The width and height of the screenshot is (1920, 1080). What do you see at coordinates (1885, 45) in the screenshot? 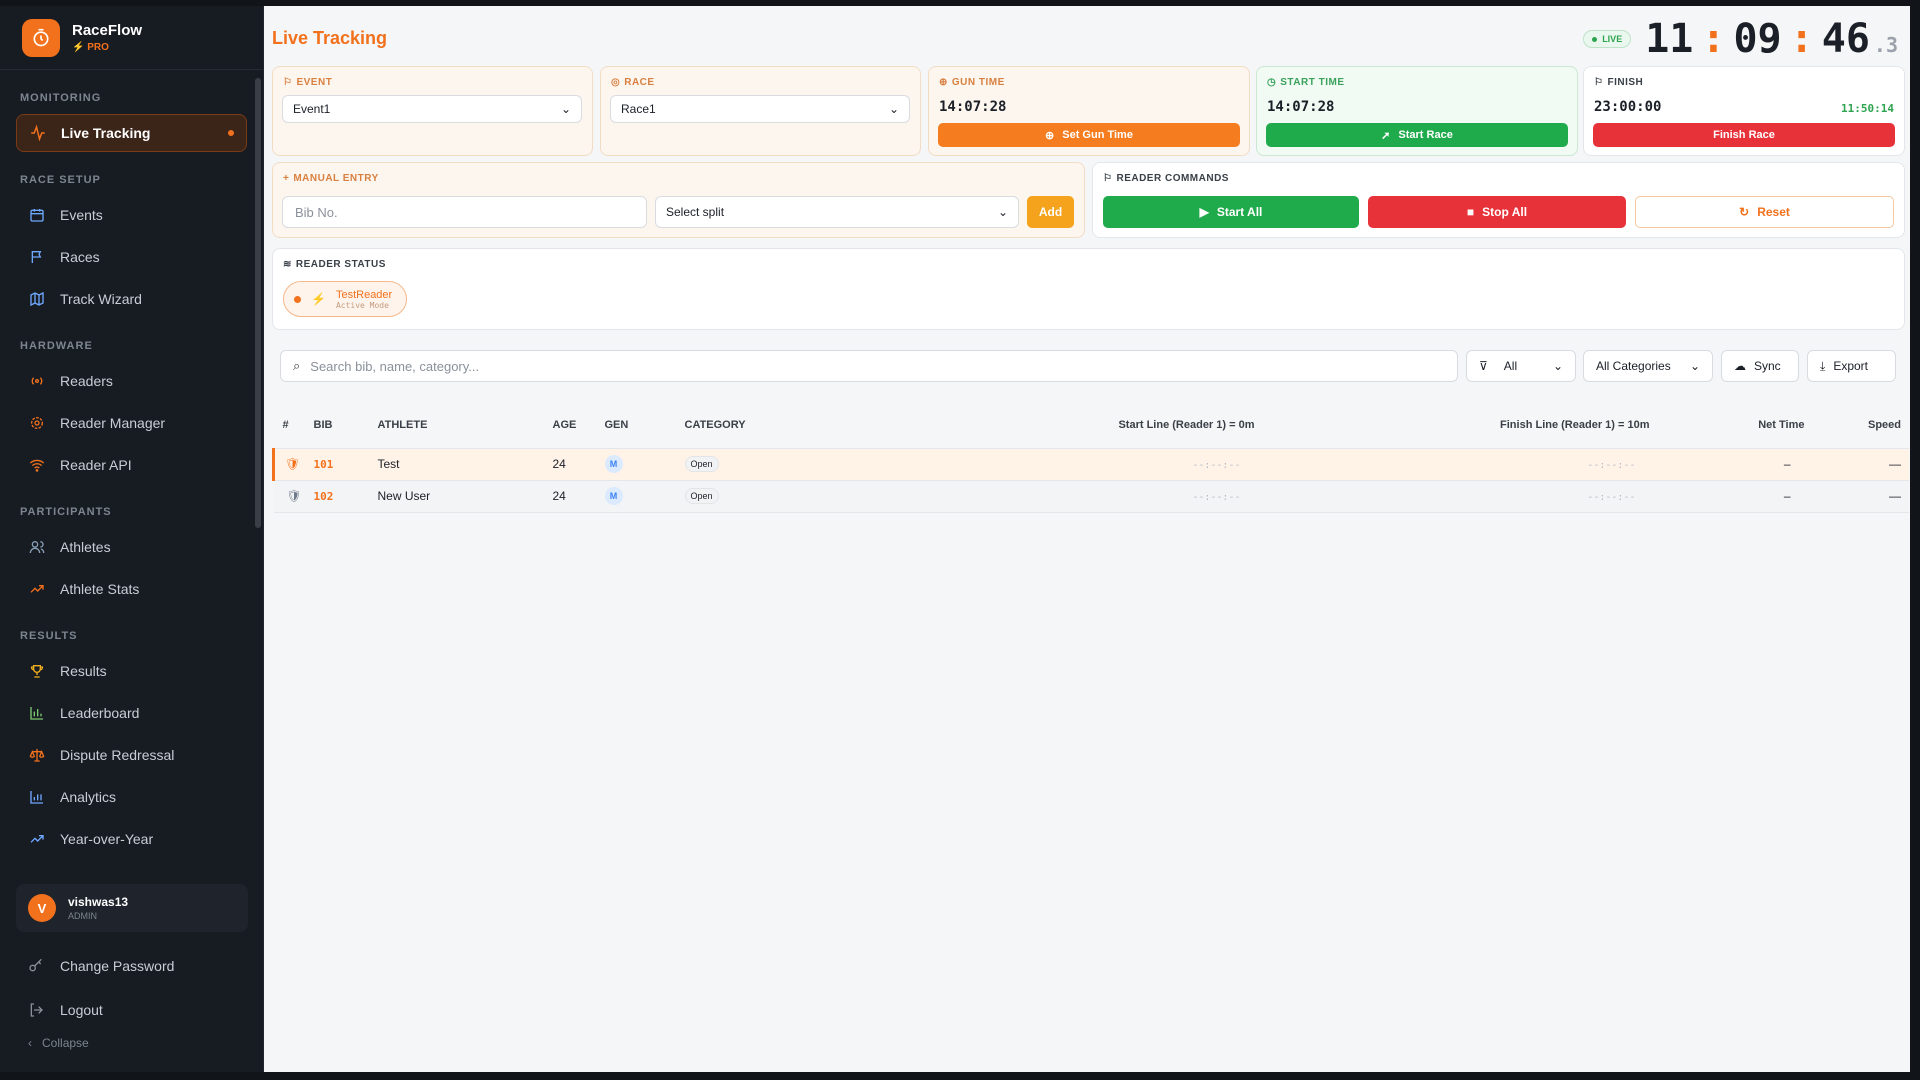
I see `clock-ms: .3` at bounding box center [1885, 45].